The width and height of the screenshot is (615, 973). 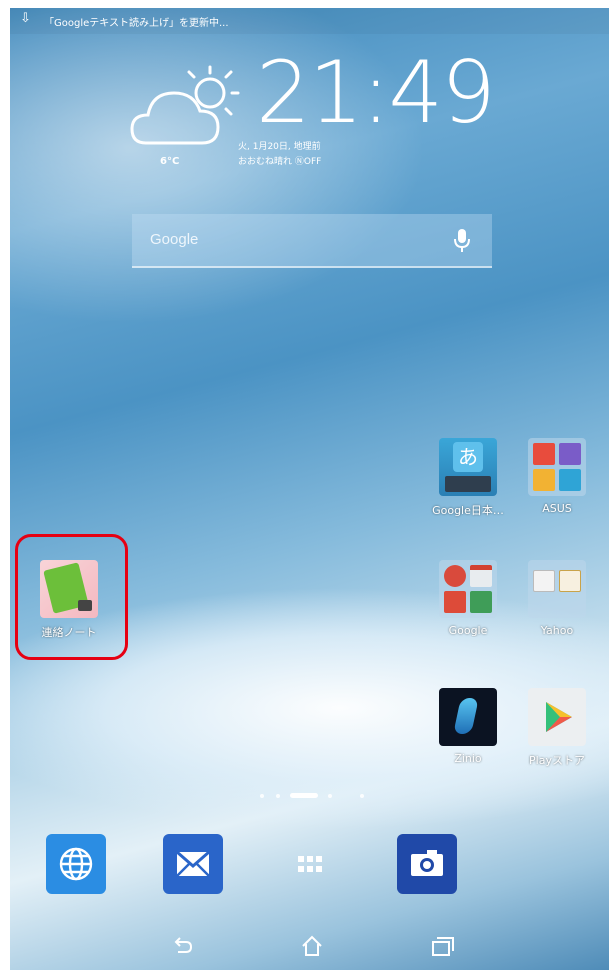 What do you see at coordinates (557, 467) in the screenshot?
I see `asus-folder-icon` at bounding box center [557, 467].